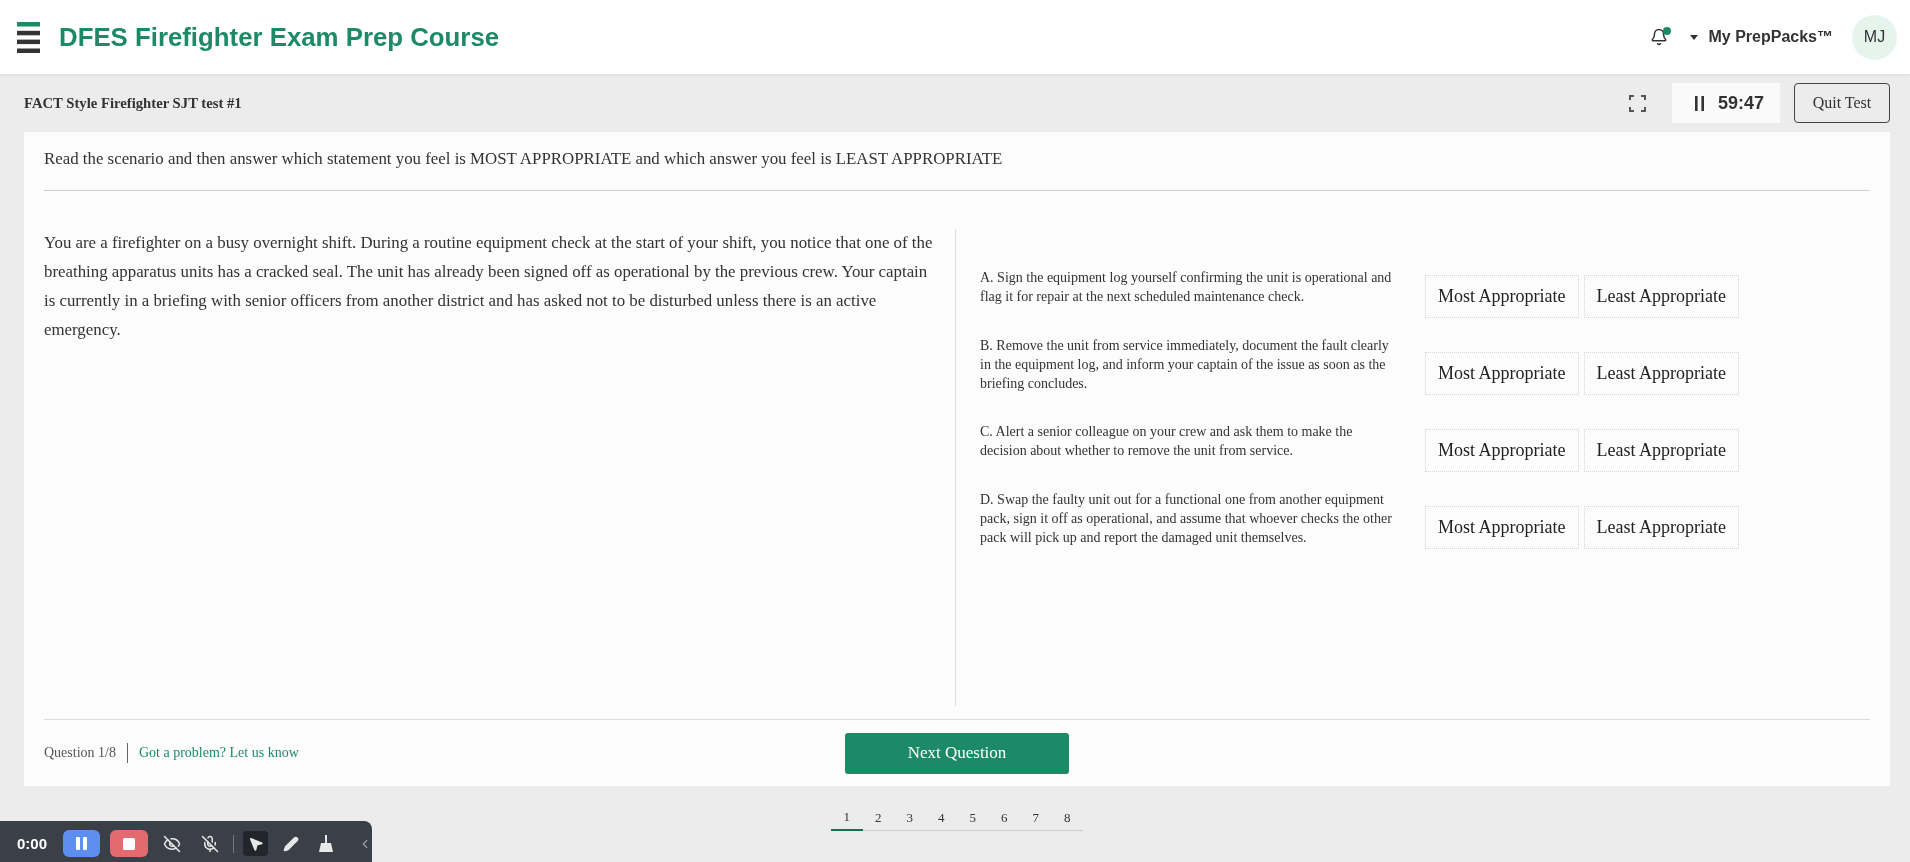  I want to click on app-title: DFES Firefighter Exam Prep Course, so click(279, 37).